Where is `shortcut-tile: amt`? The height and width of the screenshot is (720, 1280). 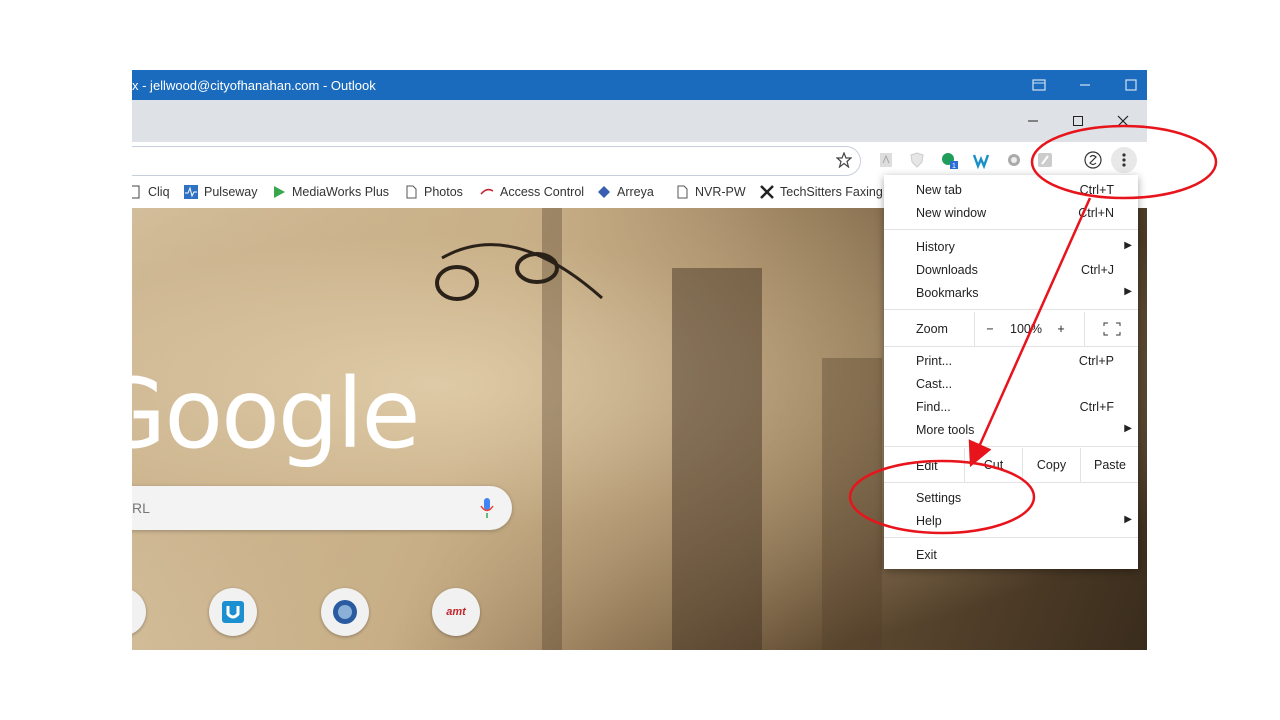 shortcut-tile: amt is located at coordinates (456, 612).